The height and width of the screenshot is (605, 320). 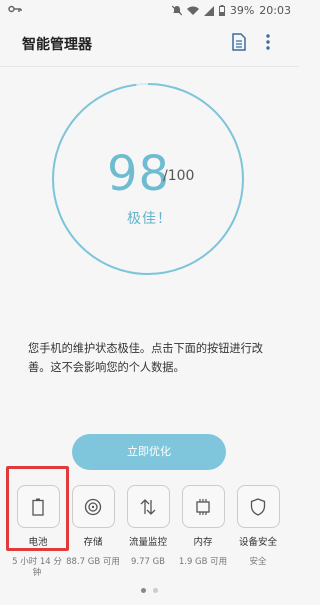 I want to click on tile-device-security: 设备安全, so click(x=258, y=516).